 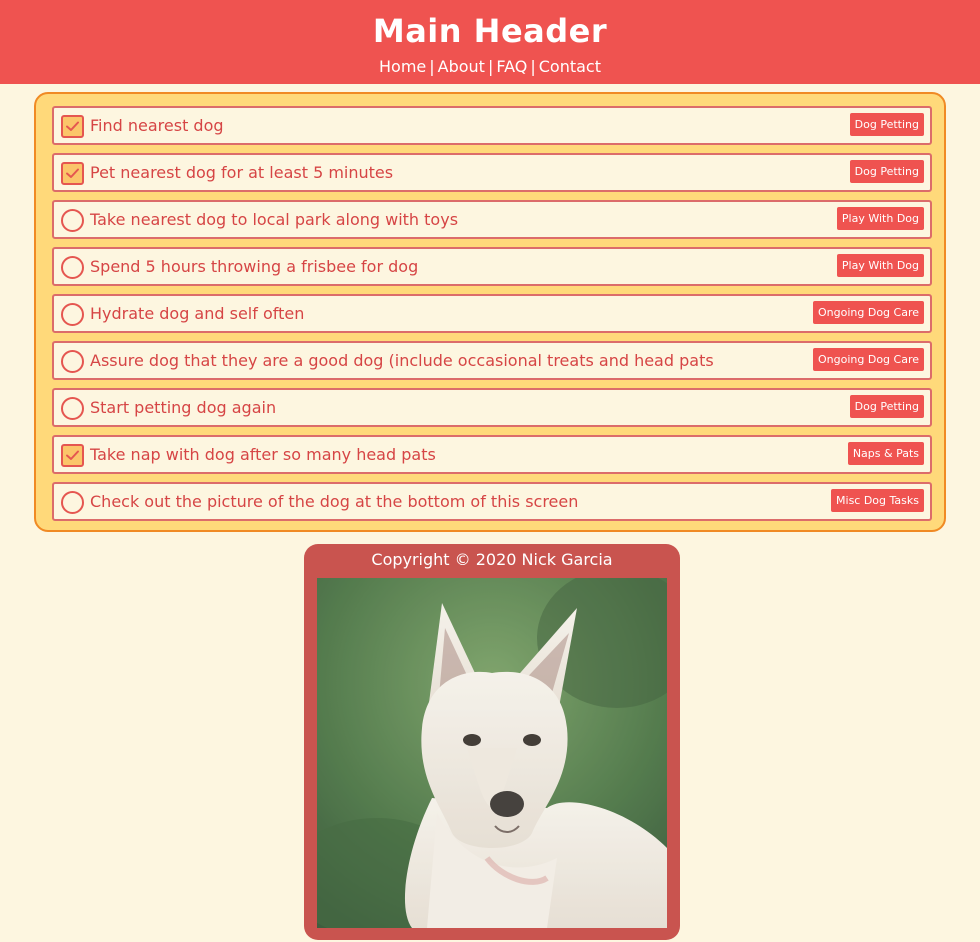 I want to click on nav-link-faq: FAQ, so click(x=511, y=66).